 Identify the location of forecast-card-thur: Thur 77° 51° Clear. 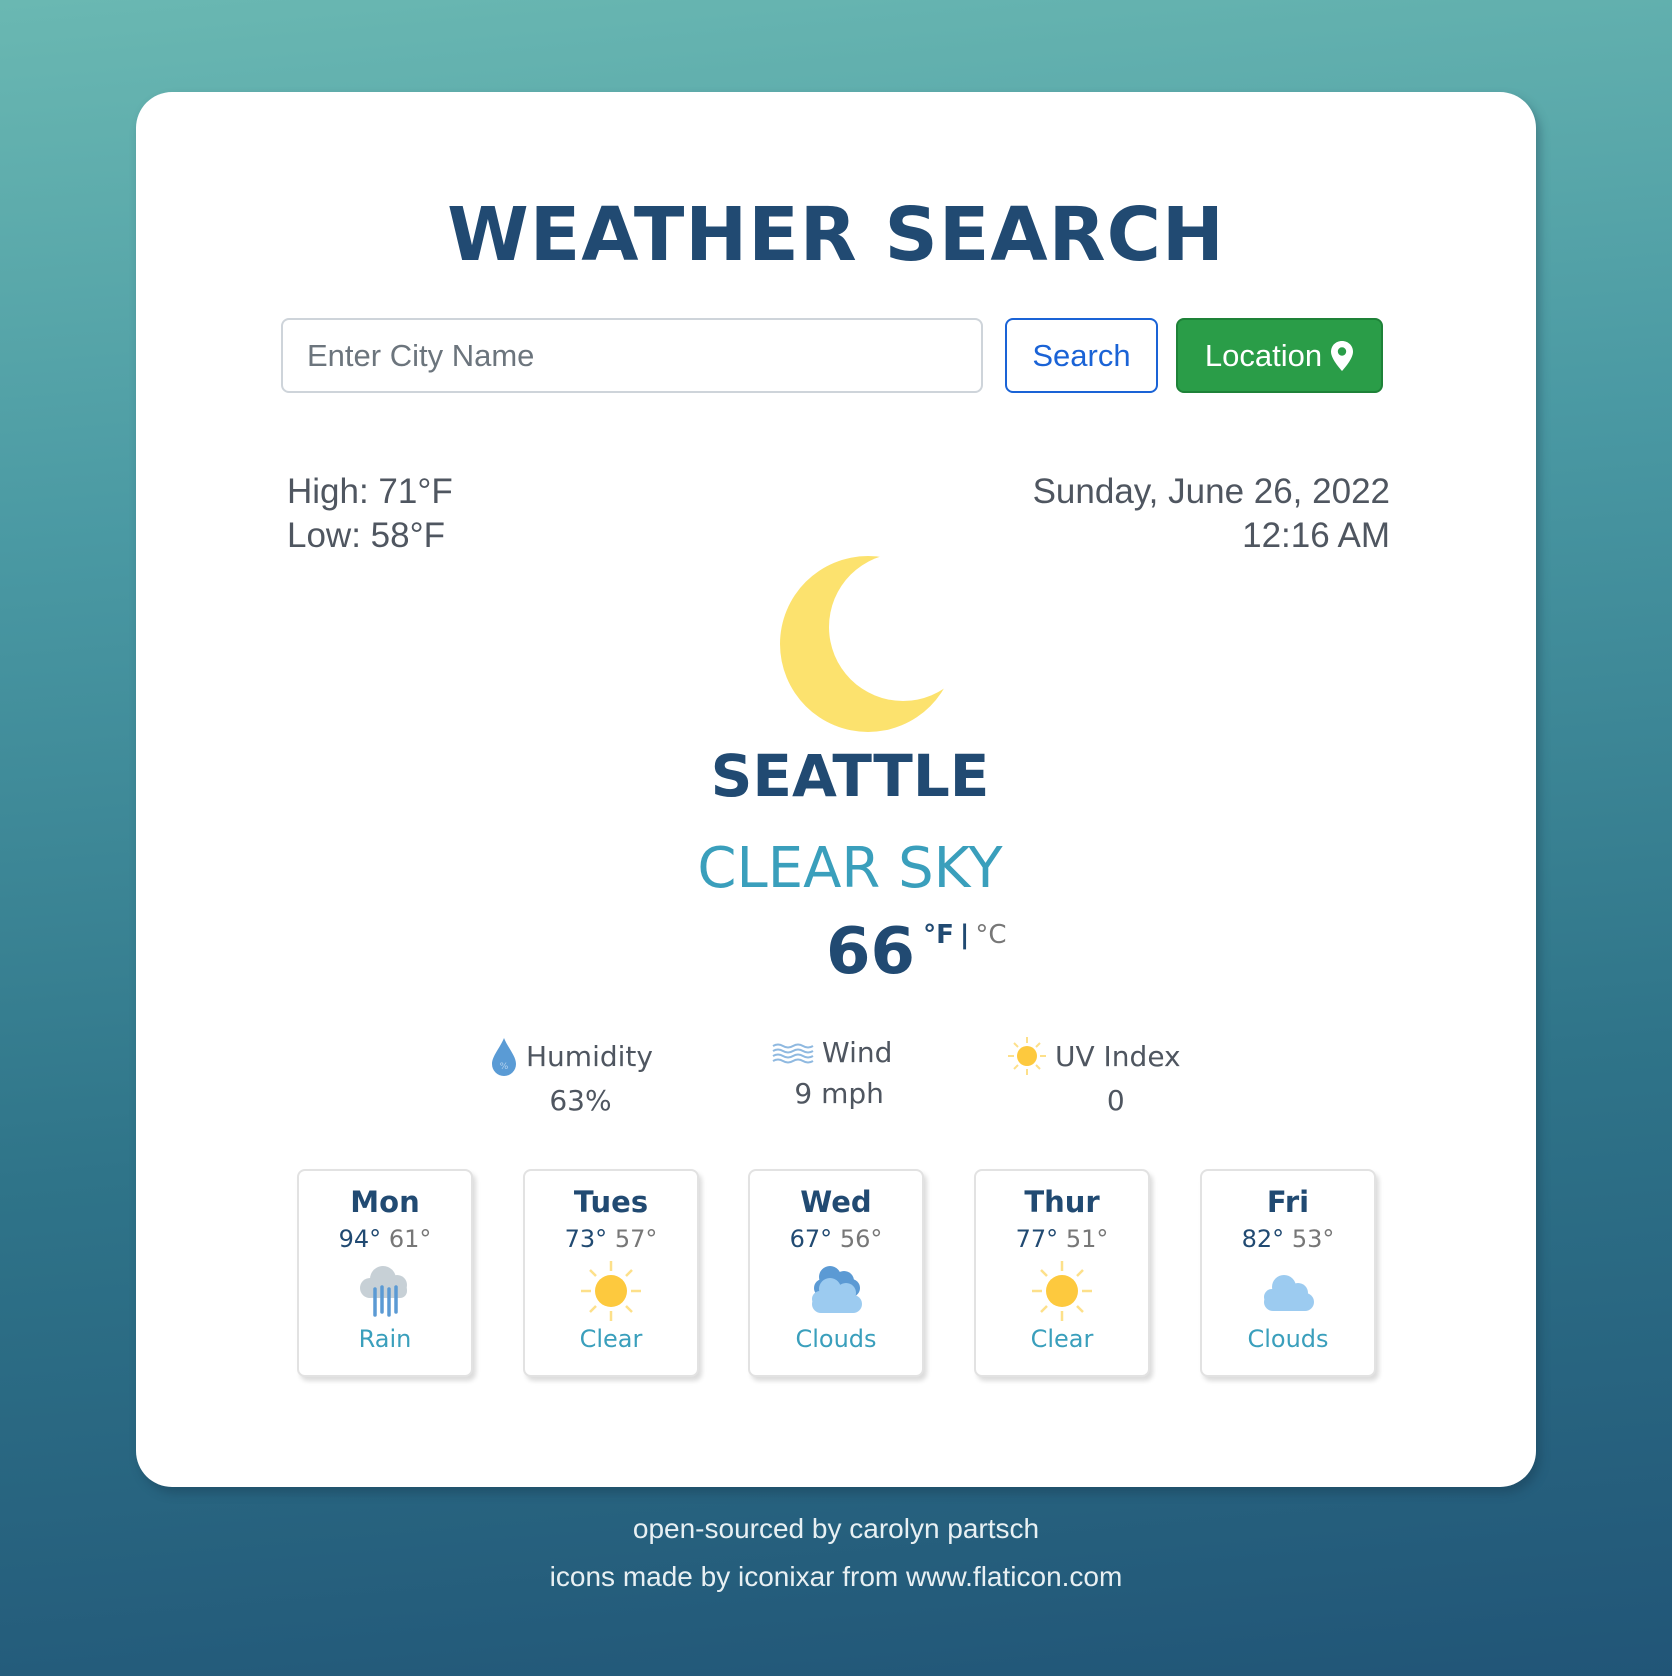
(1062, 1273).